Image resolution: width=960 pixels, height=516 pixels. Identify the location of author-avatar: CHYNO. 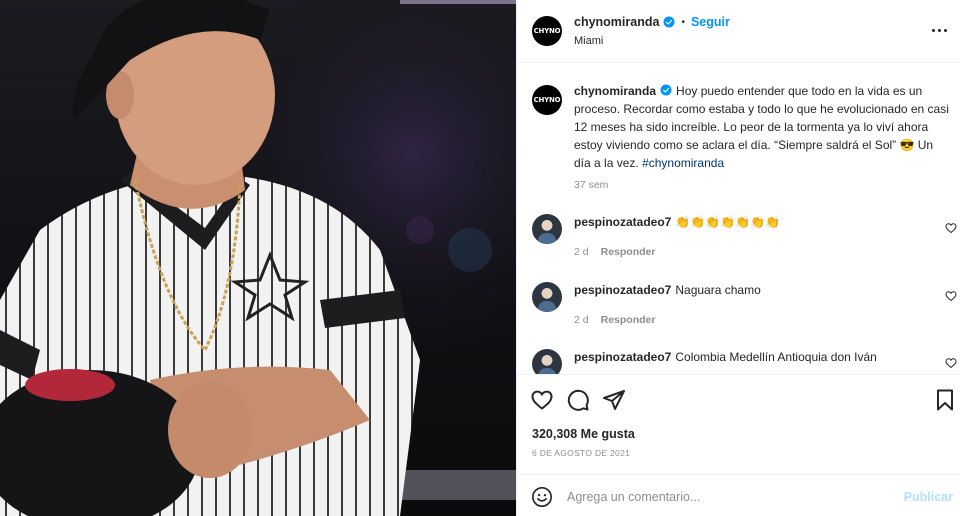
(547, 31).